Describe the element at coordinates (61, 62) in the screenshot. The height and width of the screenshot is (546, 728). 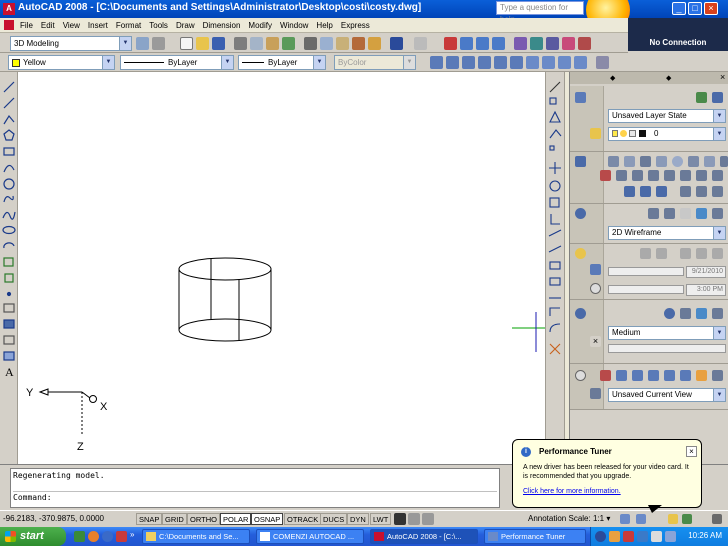
I see `layer-dropdown: Yellow ▼` at that location.